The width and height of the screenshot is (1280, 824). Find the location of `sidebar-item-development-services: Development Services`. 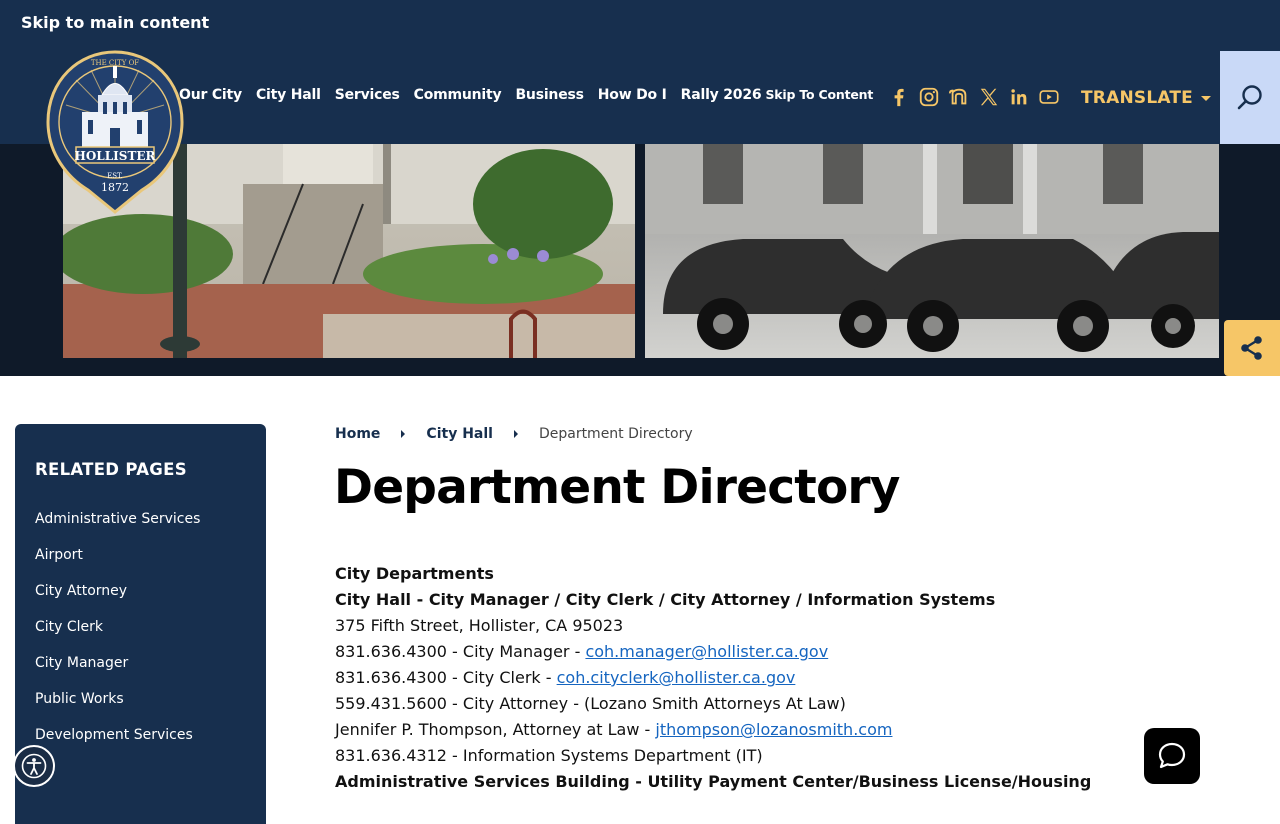

sidebar-item-development-services: Development Services is located at coordinates (117, 743).